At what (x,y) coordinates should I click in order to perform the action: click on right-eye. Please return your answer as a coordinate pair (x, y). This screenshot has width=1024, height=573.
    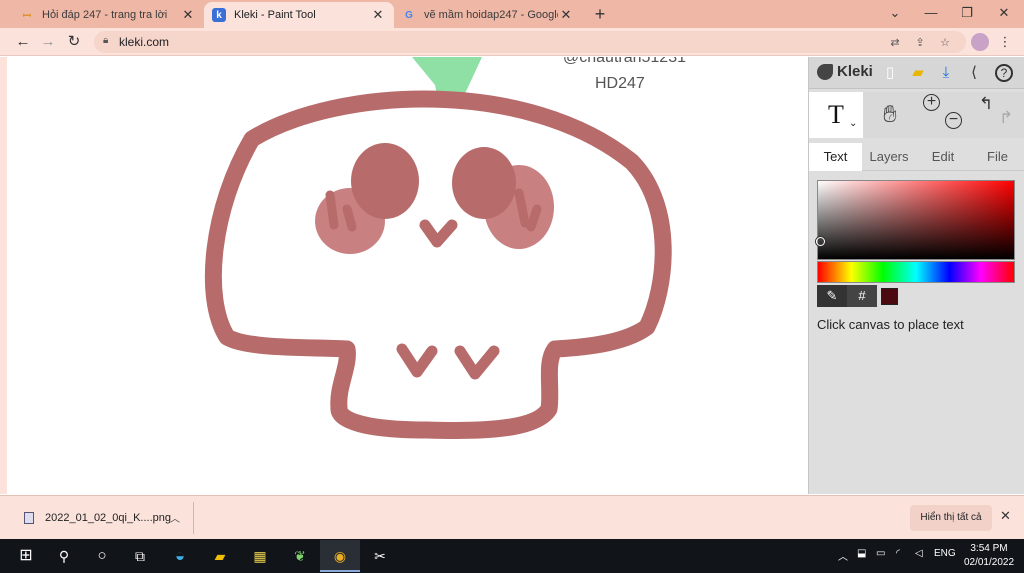
    Looking at the image, I should click on (484, 183).